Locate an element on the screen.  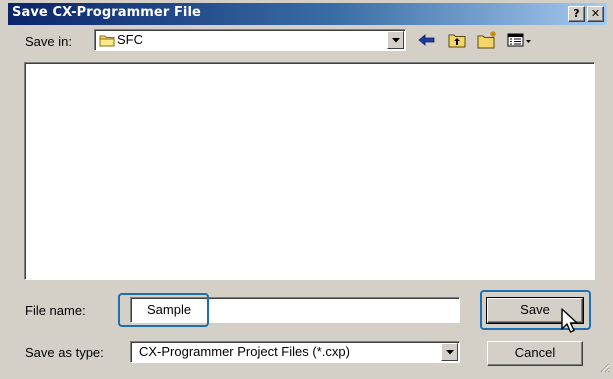
cancel-button: Cancel is located at coordinates (535, 353).